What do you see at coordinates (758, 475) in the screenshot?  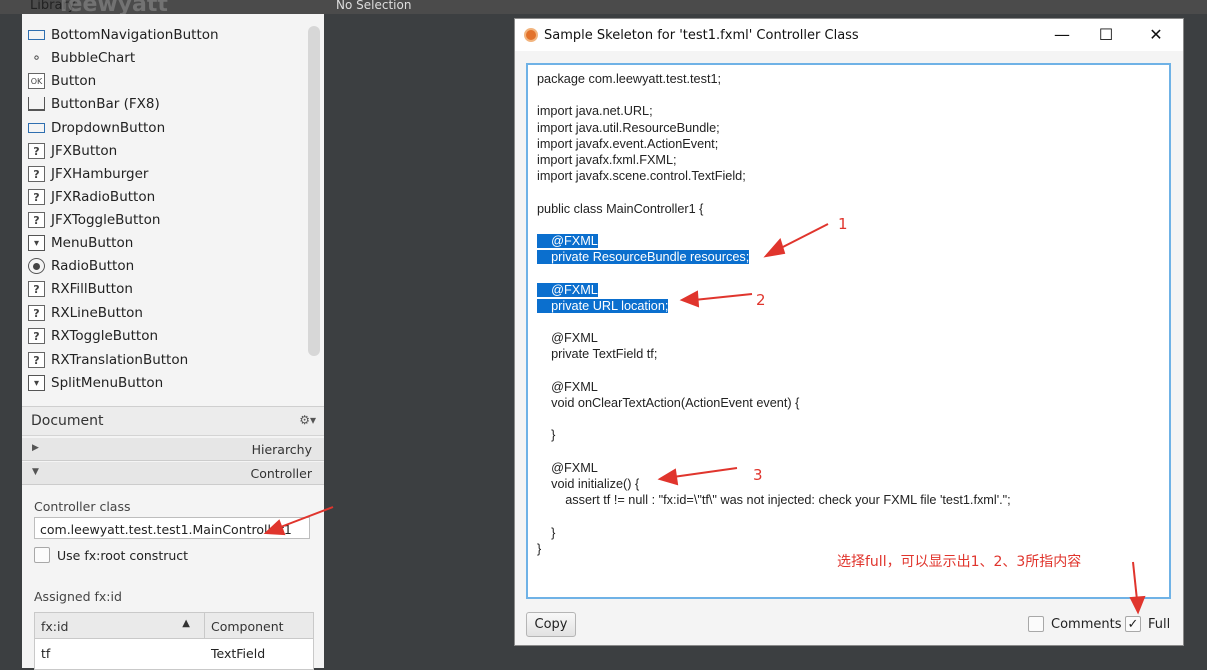 I see `annotation-number-3: 3` at bounding box center [758, 475].